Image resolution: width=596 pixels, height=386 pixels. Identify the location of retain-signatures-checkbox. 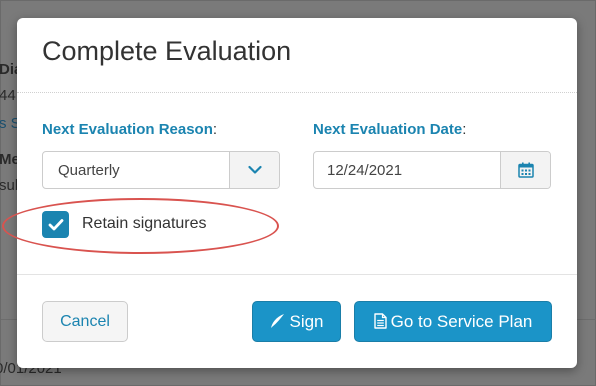
(55, 224).